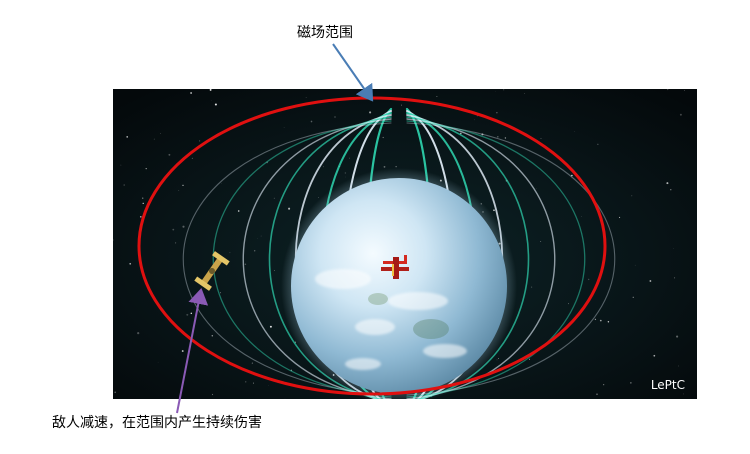 This screenshot has width=750, height=454. Describe the element at coordinates (157, 423) in the screenshot. I see `enemy-slow-damage-label: 敌人减速，在范围内产生持续伤害` at that location.